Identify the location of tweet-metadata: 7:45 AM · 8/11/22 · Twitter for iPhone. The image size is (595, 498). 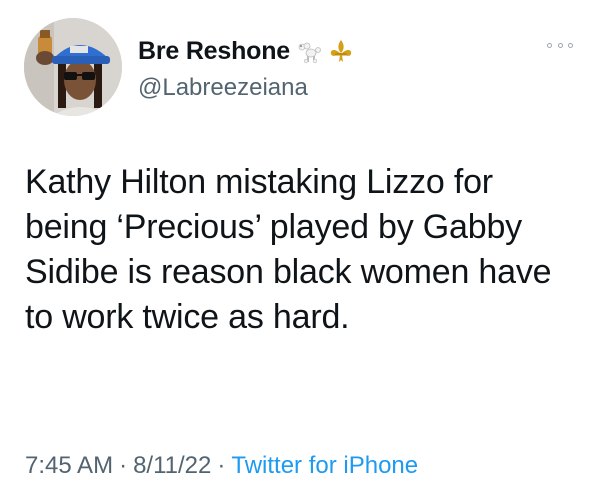
(221, 466).